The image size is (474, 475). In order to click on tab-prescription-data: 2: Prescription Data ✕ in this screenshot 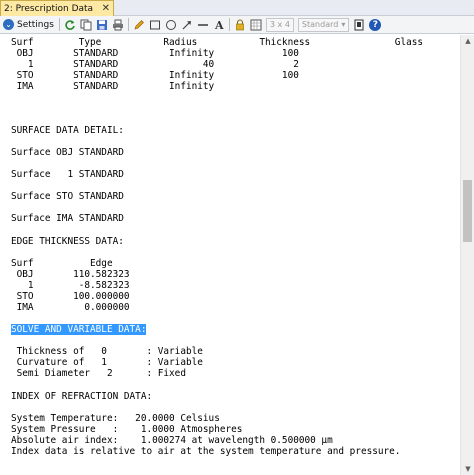, I will do `click(57, 8)`.